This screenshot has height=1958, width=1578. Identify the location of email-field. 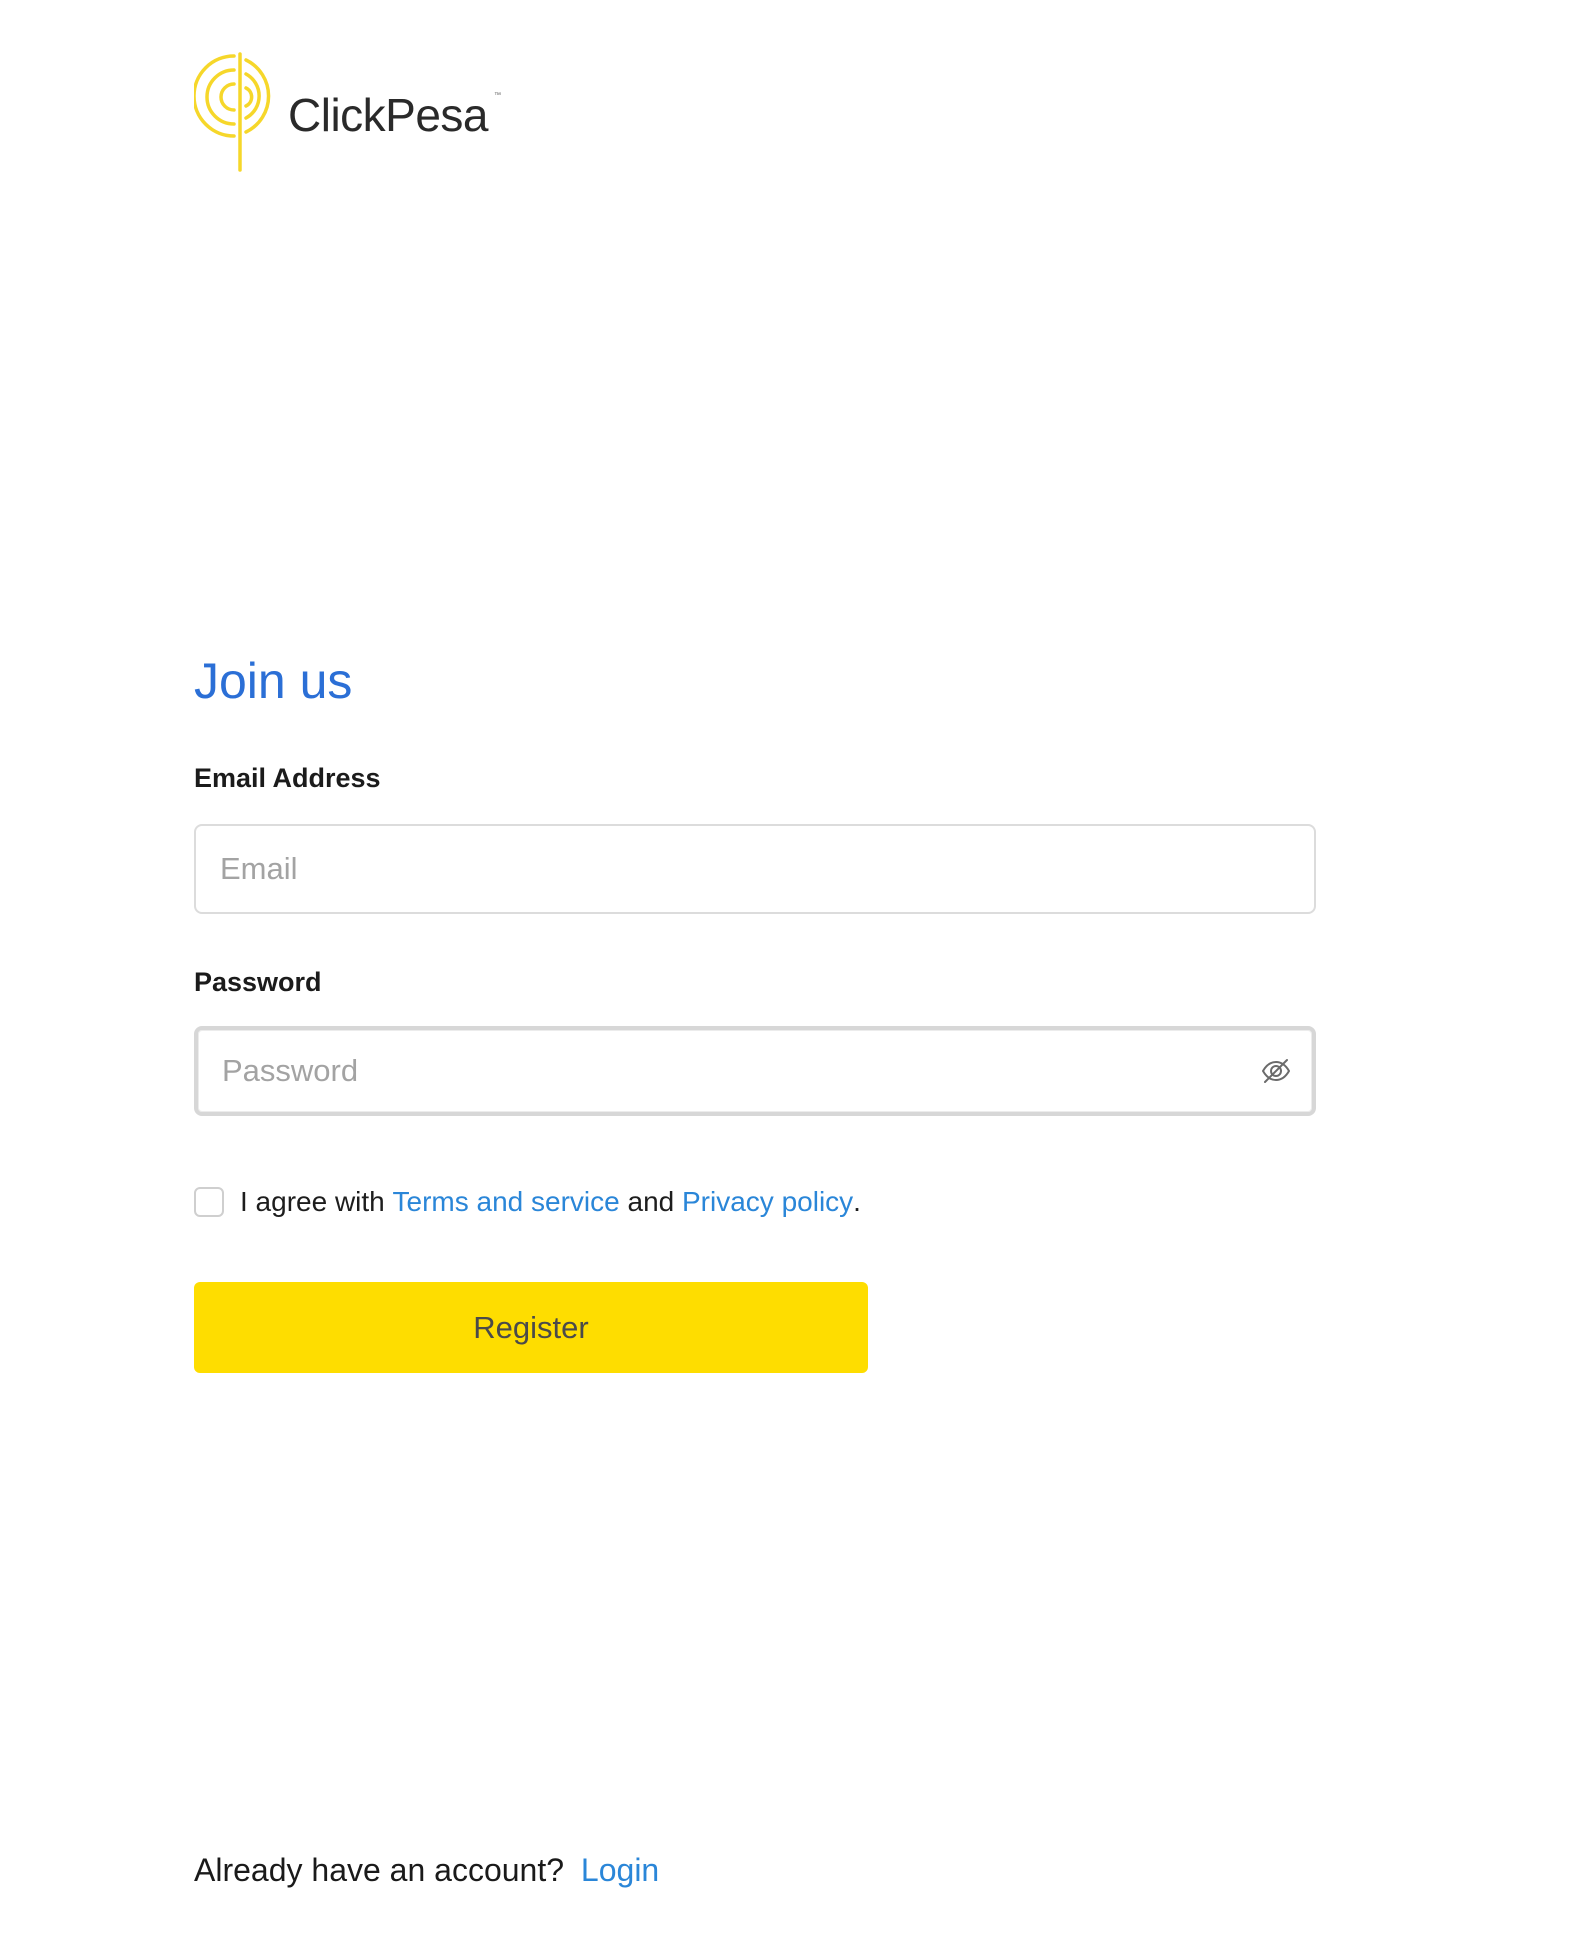
(720, 869).